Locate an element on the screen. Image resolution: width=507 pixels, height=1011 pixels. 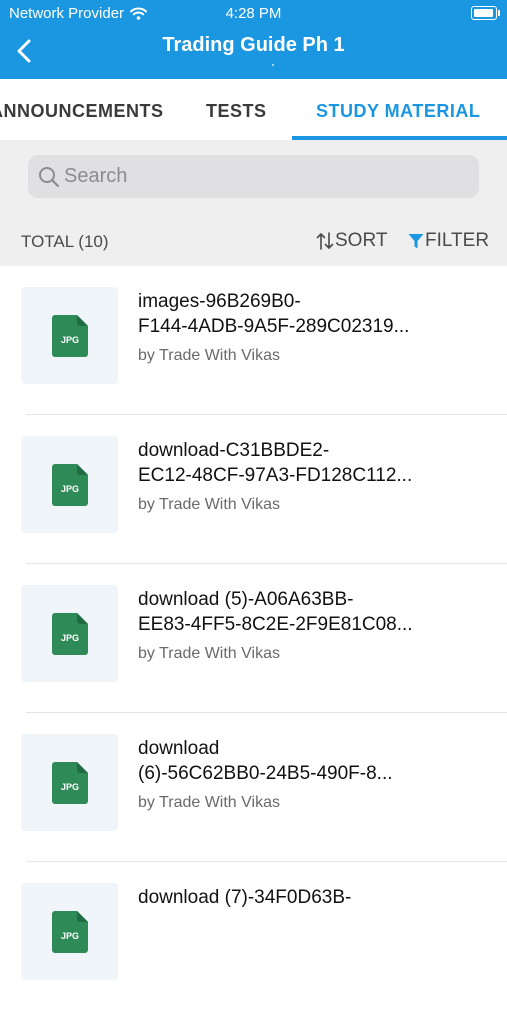
tab-study-material: STUDY MATERIAL is located at coordinates (398, 111).